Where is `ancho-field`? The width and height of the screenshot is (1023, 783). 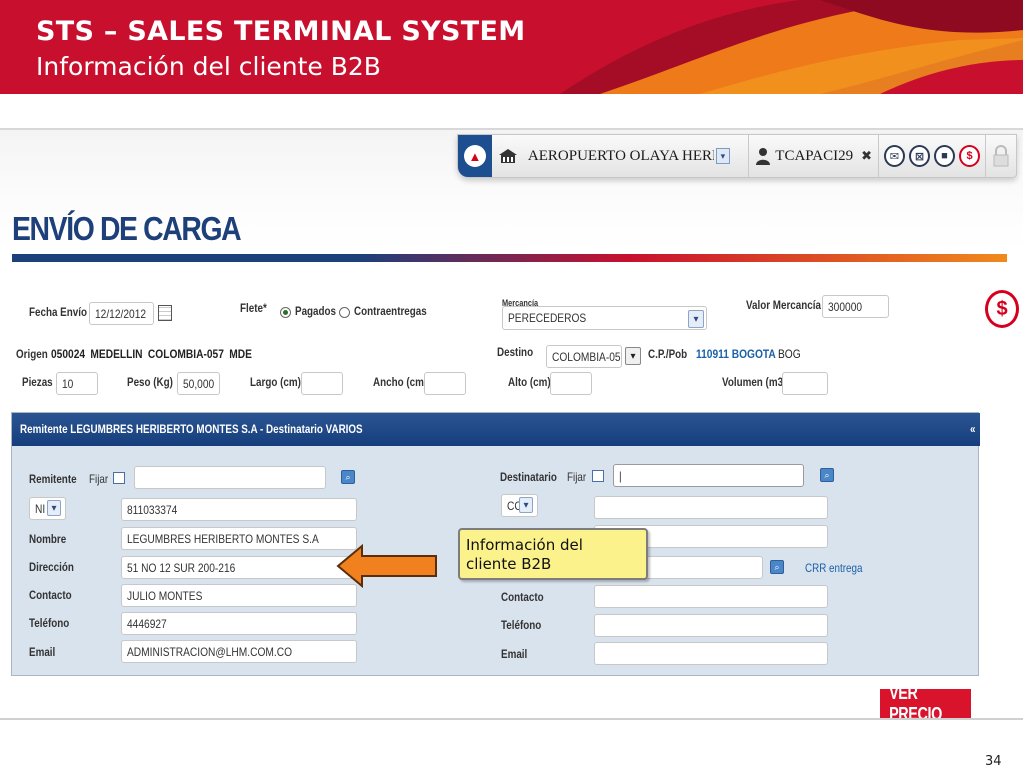 ancho-field is located at coordinates (445, 383).